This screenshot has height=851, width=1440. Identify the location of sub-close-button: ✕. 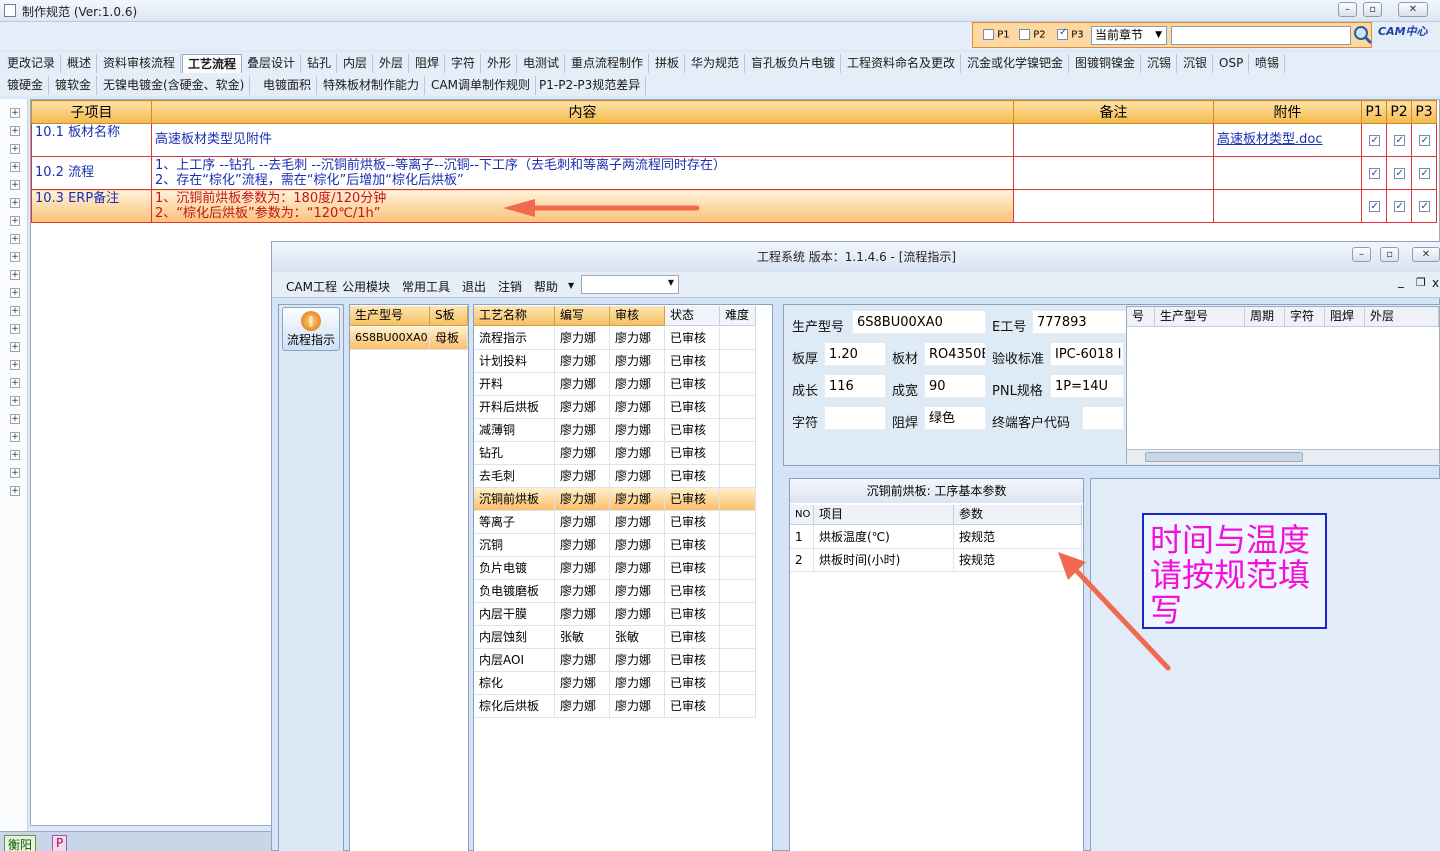
(1426, 254).